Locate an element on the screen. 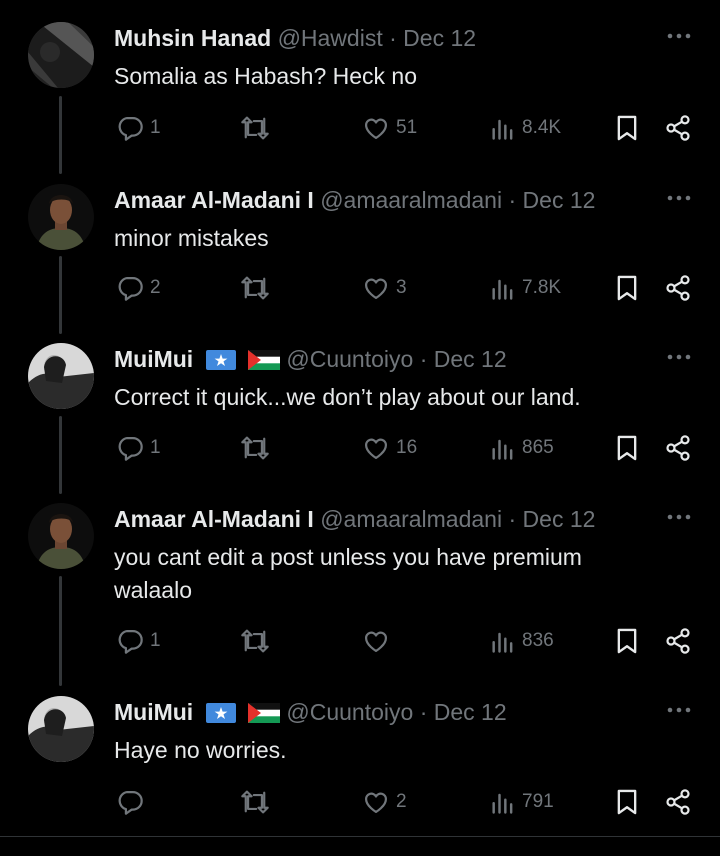  tweet-text: minor mistakes is located at coordinates (191, 238).